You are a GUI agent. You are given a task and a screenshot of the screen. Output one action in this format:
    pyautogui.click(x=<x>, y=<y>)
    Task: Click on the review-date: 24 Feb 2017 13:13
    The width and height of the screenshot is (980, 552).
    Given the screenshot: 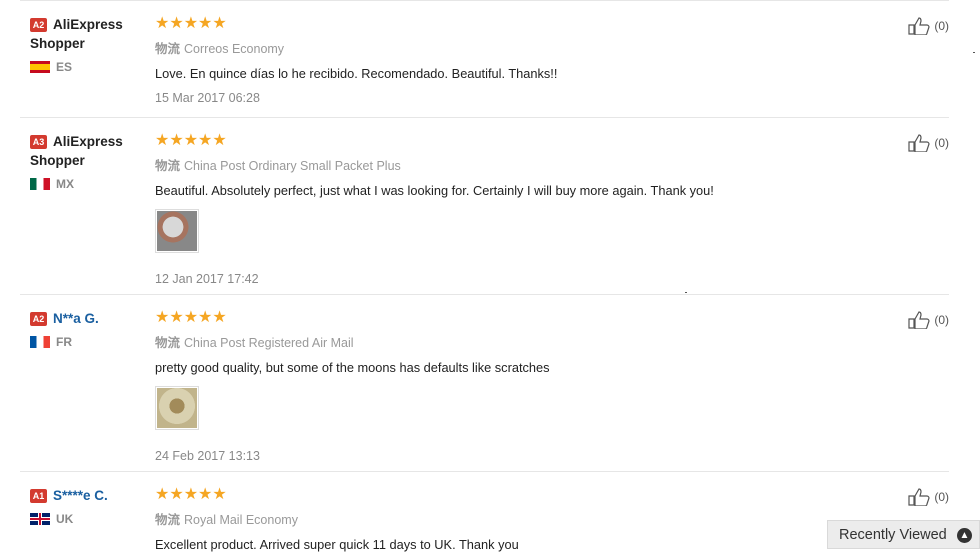 What is the action you would take?
    pyautogui.click(x=207, y=456)
    